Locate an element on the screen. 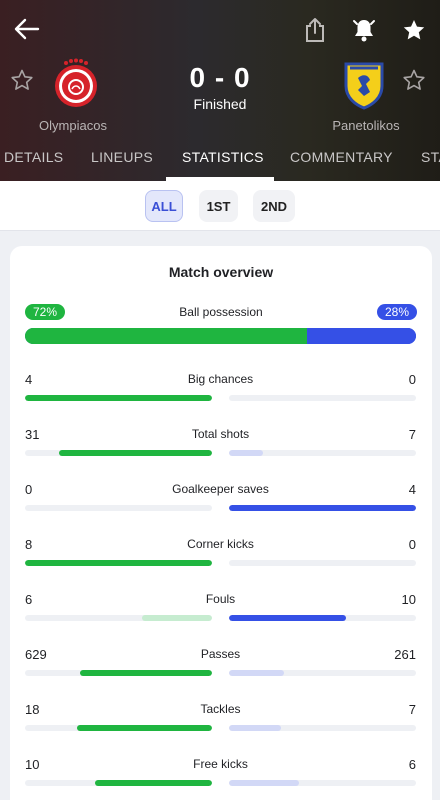 This screenshot has height=800, width=440. tab-details: DETAILS is located at coordinates (33, 157).